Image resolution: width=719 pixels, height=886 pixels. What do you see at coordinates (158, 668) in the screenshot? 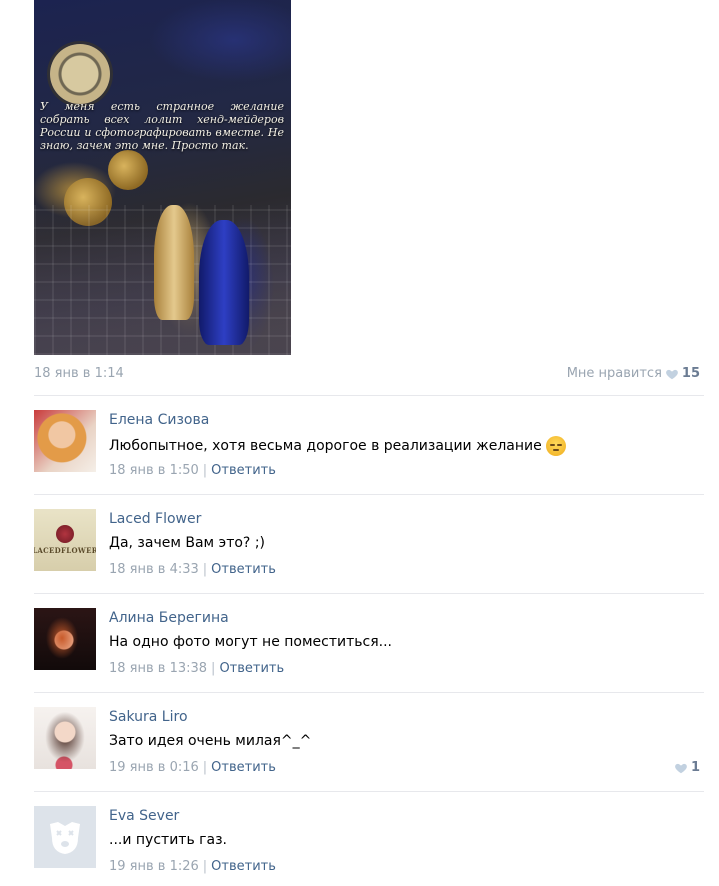
I see `comment-time: 18 янв в 13:38` at bounding box center [158, 668].